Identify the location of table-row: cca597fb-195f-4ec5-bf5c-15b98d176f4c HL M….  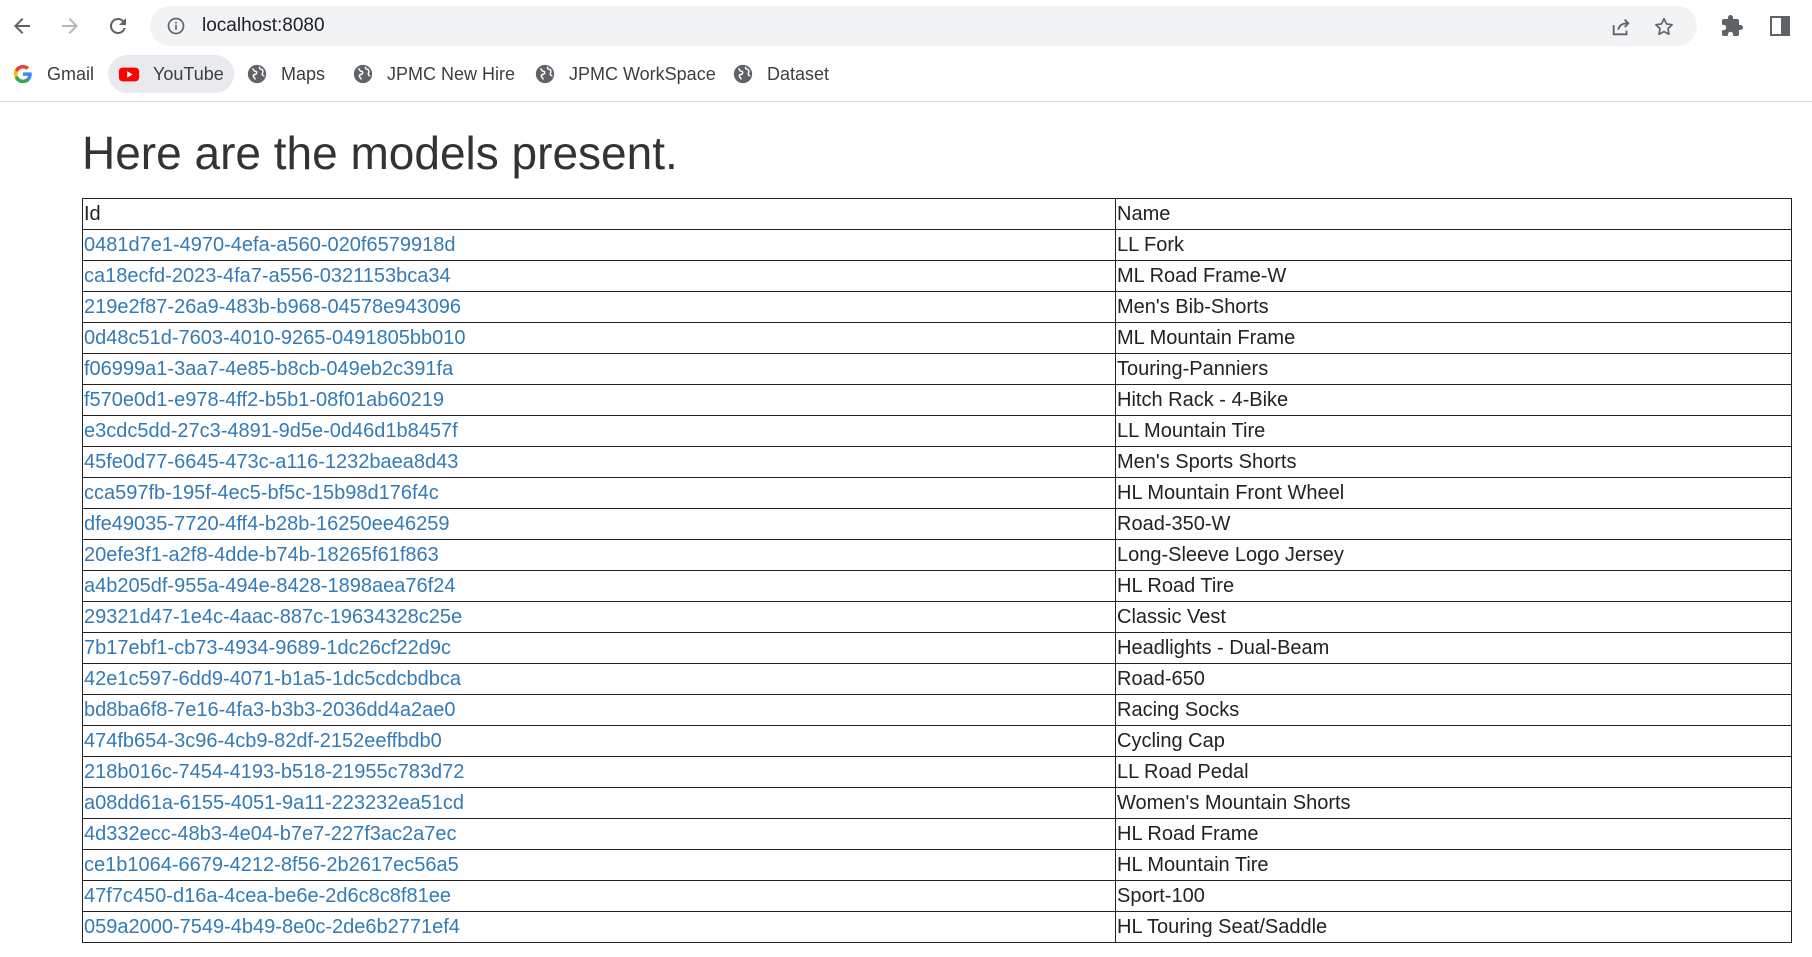
(937, 493).